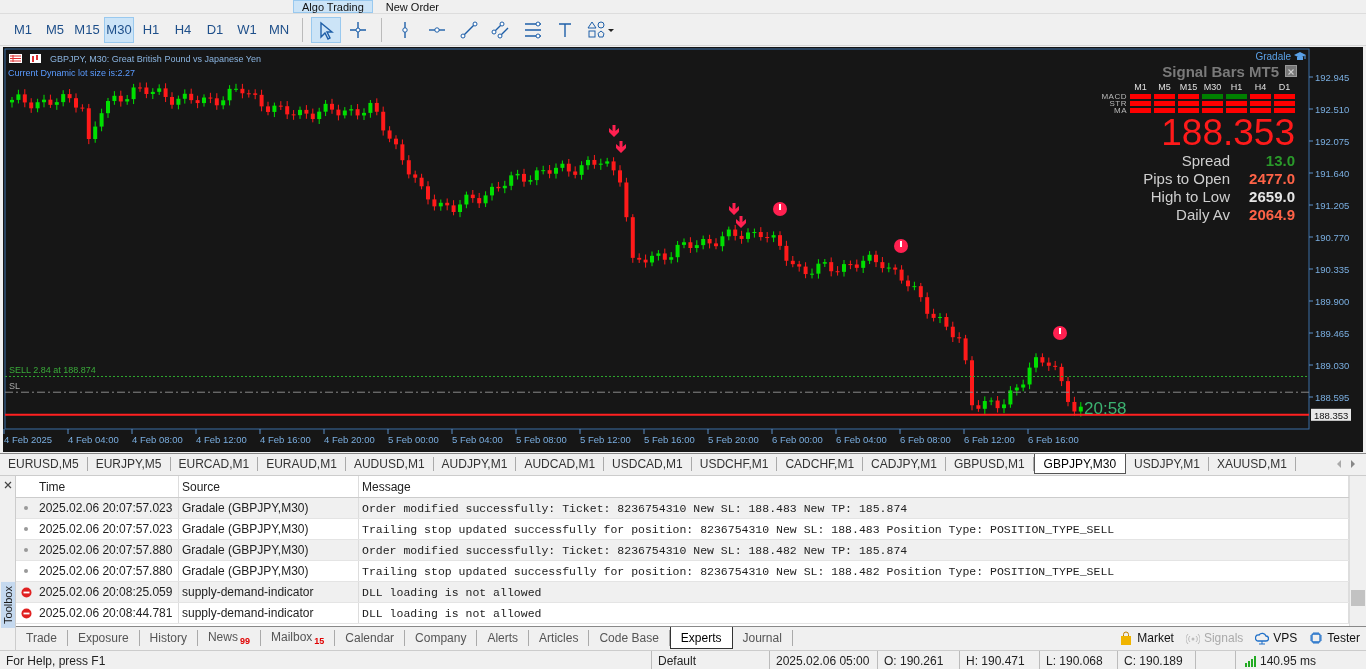 The height and width of the screenshot is (669, 1366). What do you see at coordinates (1279, 161) in the screenshot?
I see `stat-value: 13.0` at bounding box center [1279, 161].